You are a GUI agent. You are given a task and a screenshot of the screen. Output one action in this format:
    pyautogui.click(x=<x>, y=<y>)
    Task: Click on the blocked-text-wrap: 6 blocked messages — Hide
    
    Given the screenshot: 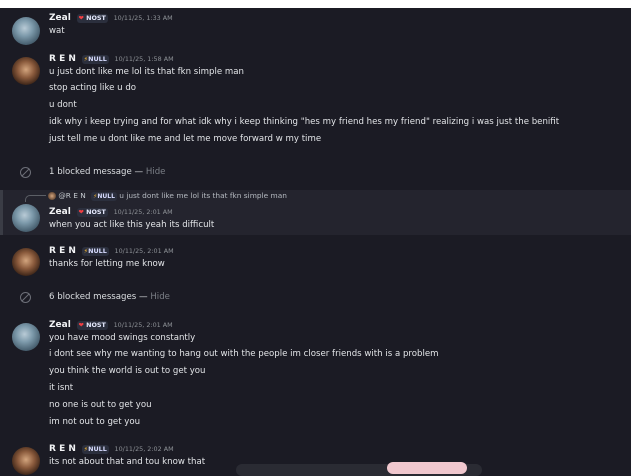 What is the action you would take?
    pyautogui.click(x=109, y=297)
    